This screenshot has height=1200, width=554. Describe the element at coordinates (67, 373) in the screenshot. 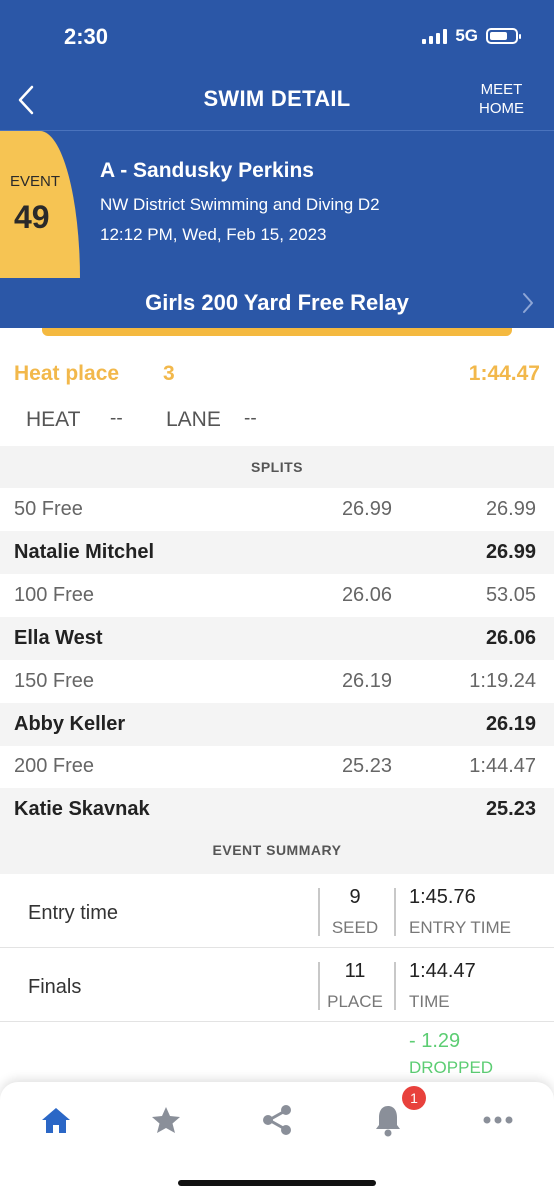

I see `heat-place-label: Heat place` at that location.